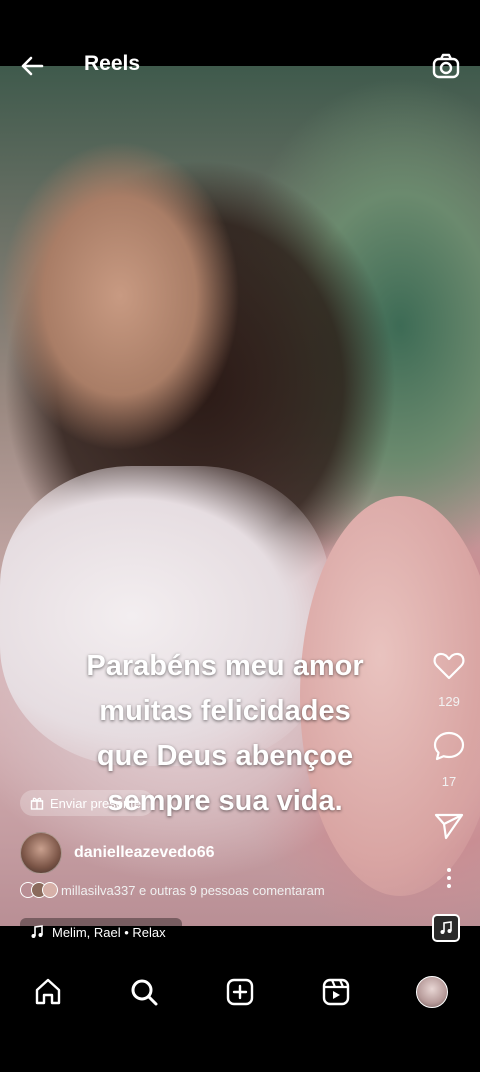 This screenshot has width=480, height=1072. I want to click on nav-search, so click(144, 992).